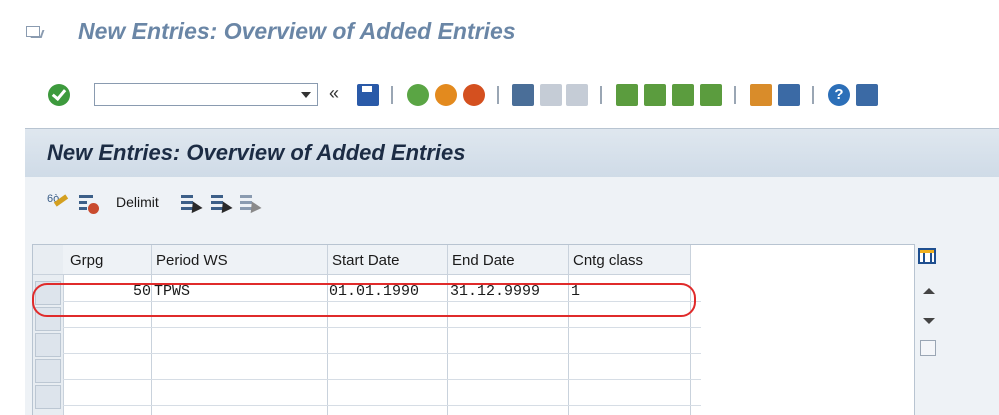  What do you see at coordinates (368, 95) in the screenshot?
I see `save-icon` at bounding box center [368, 95].